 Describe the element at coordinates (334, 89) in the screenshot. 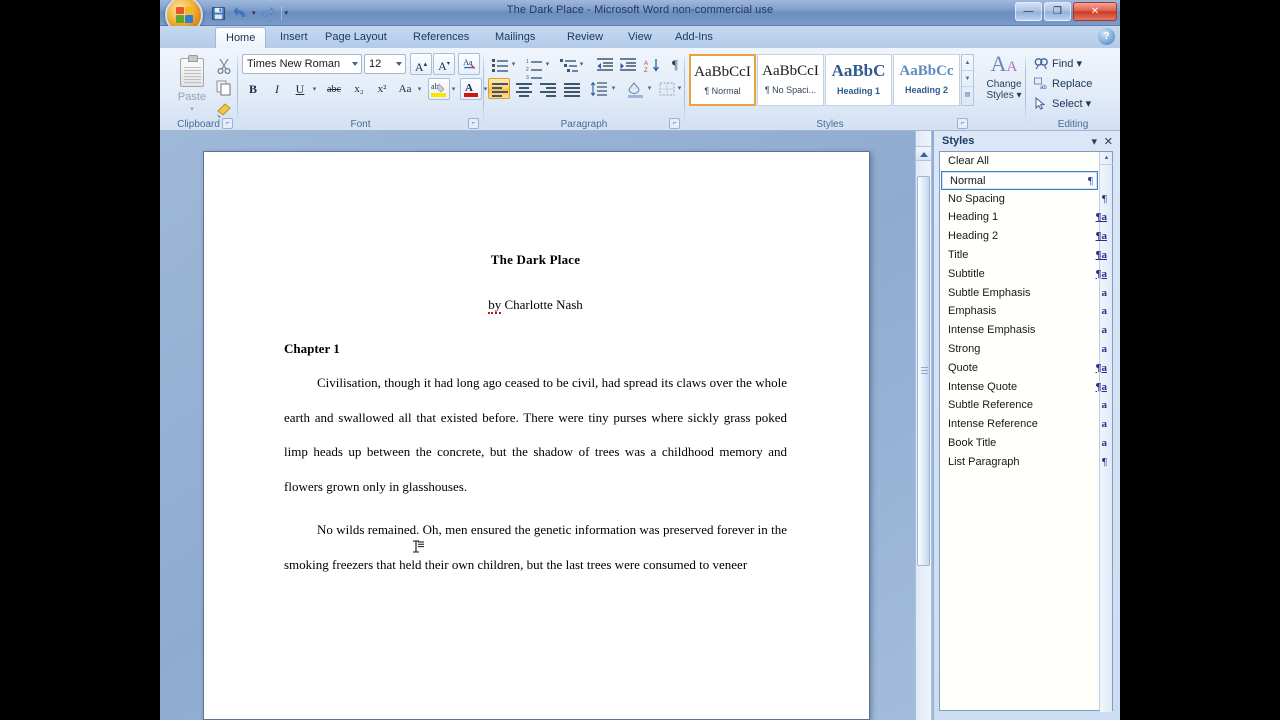

I see `strikethrough-button: abc` at that location.